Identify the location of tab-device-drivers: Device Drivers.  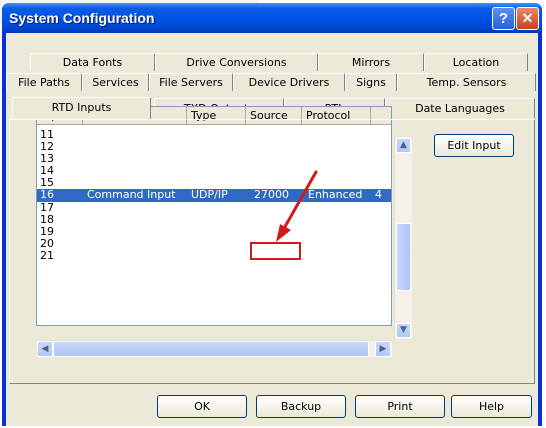
(289, 82).